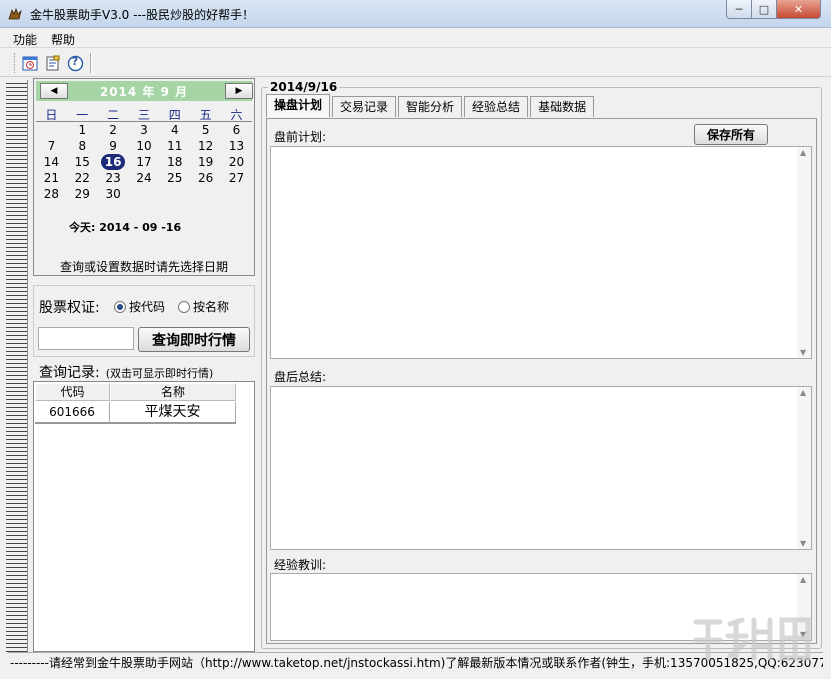 This screenshot has width=831, height=679. I want to click on today-value: 2014 - 09 -16, so click(140, 227).